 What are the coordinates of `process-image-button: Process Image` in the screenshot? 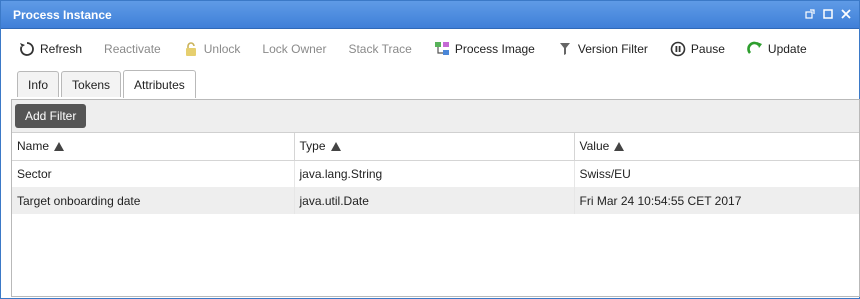 It's located at (484, 49).